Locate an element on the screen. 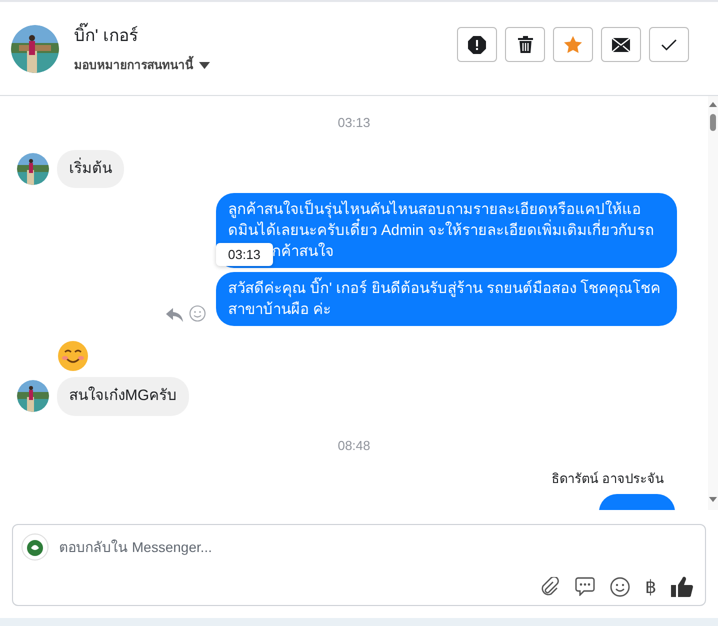  caret-icon is located at coordinates (204, 65).